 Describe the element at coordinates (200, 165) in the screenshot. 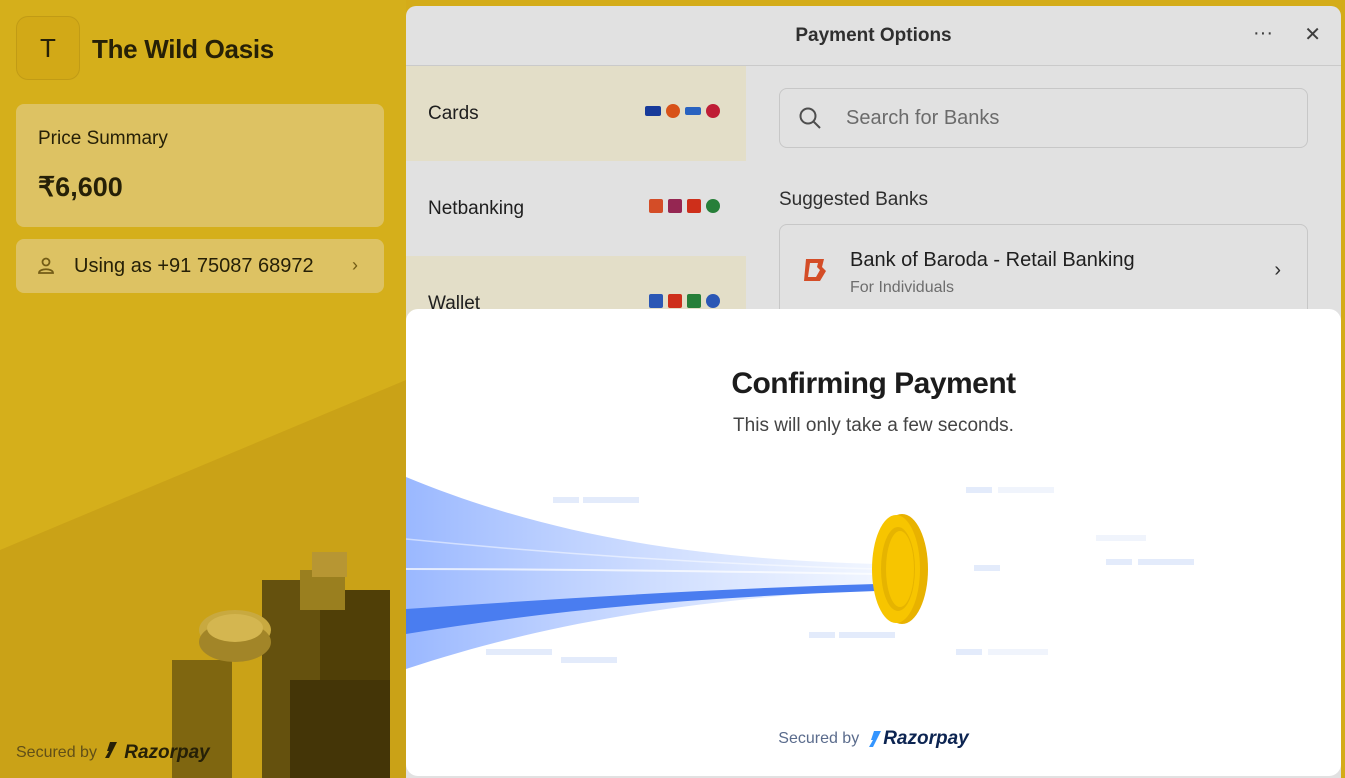

I see `price-summary-card: Price Summary ₹6,600` at that location.